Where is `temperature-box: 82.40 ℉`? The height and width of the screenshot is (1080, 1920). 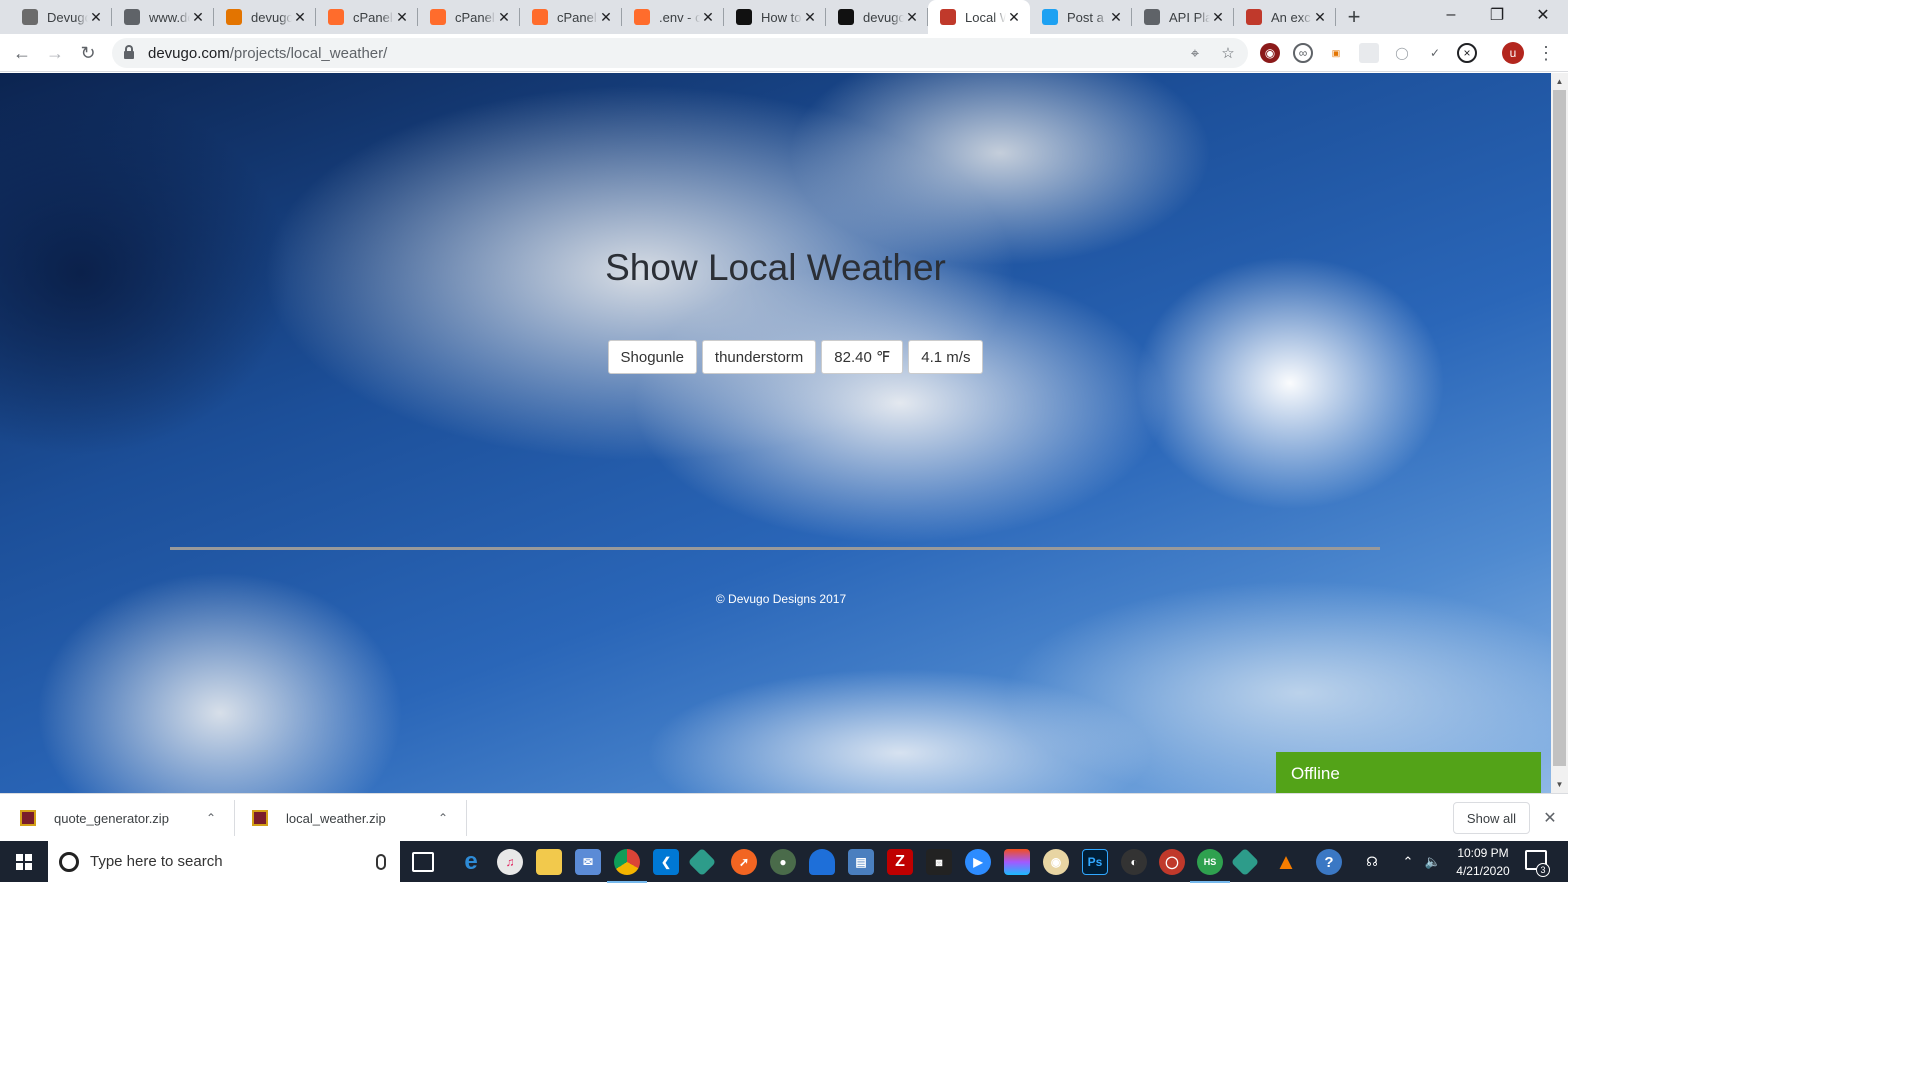 temperature-box: 82.40 ℉ is located at coordinates (862, 357).